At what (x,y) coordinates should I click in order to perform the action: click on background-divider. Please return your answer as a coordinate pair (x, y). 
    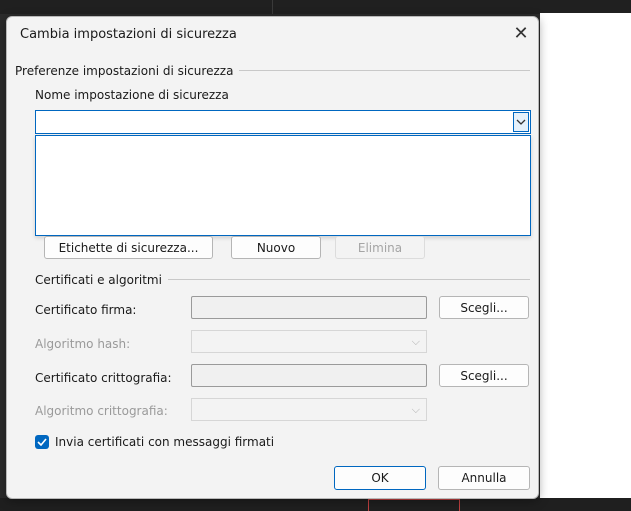
    Looking at the image, I should click on (272, 7).